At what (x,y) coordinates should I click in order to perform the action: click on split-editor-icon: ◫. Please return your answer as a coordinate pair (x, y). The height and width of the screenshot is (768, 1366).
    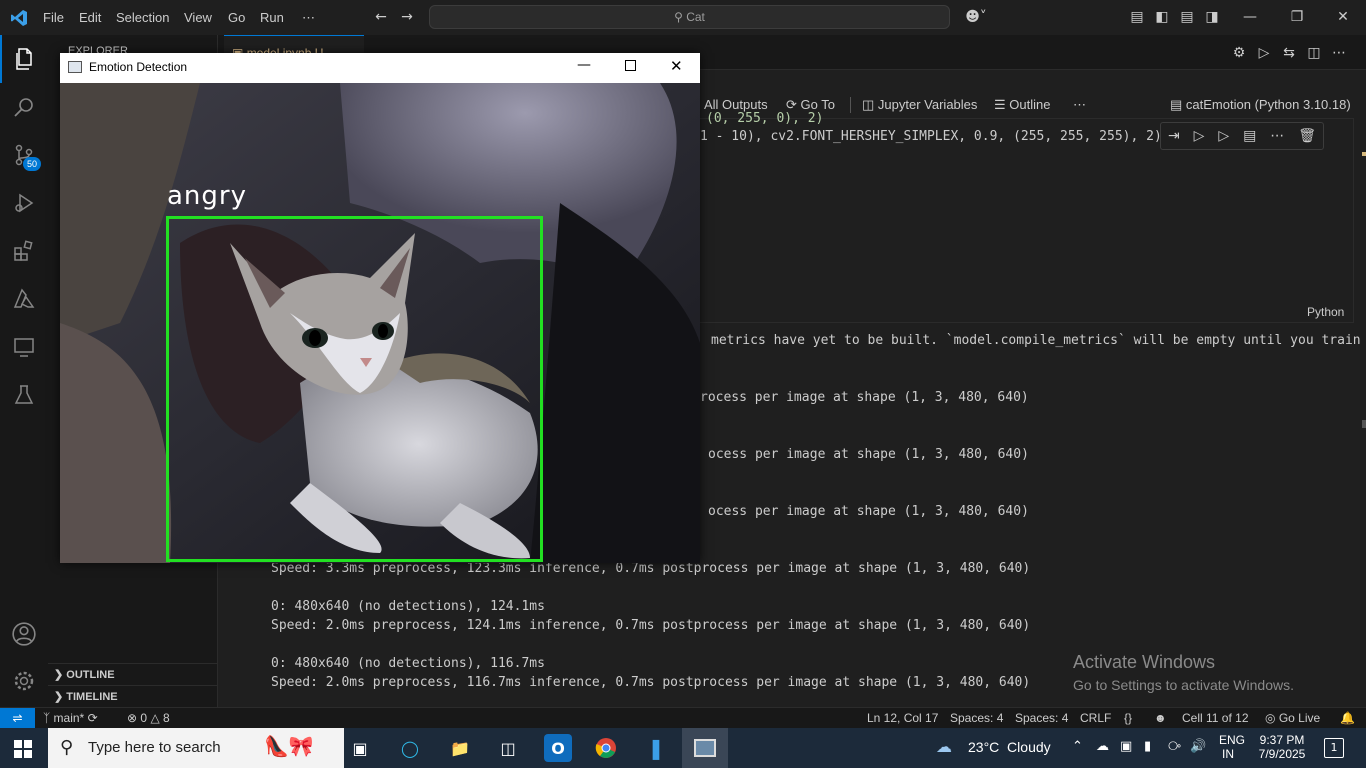
    Looking at the image, I should click on (1314, 53).